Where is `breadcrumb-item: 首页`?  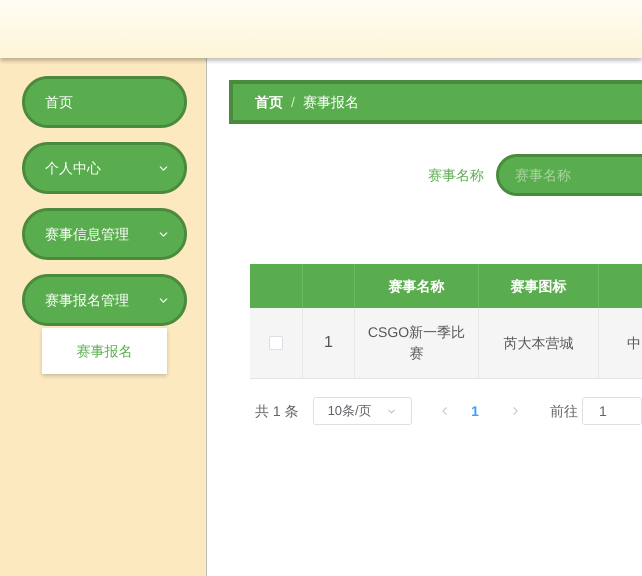
breadcrumb-item: 首页 is located at coordinates (269, 102).